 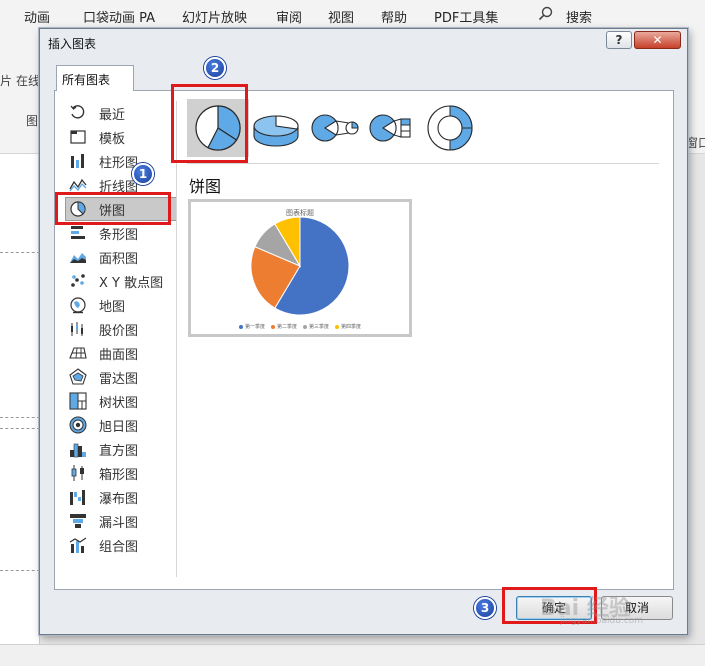 What do you see at coordinates (6, 81) in the screenshot?
I see `ribbon-fragment: 片` at bounding box center [6, 81].